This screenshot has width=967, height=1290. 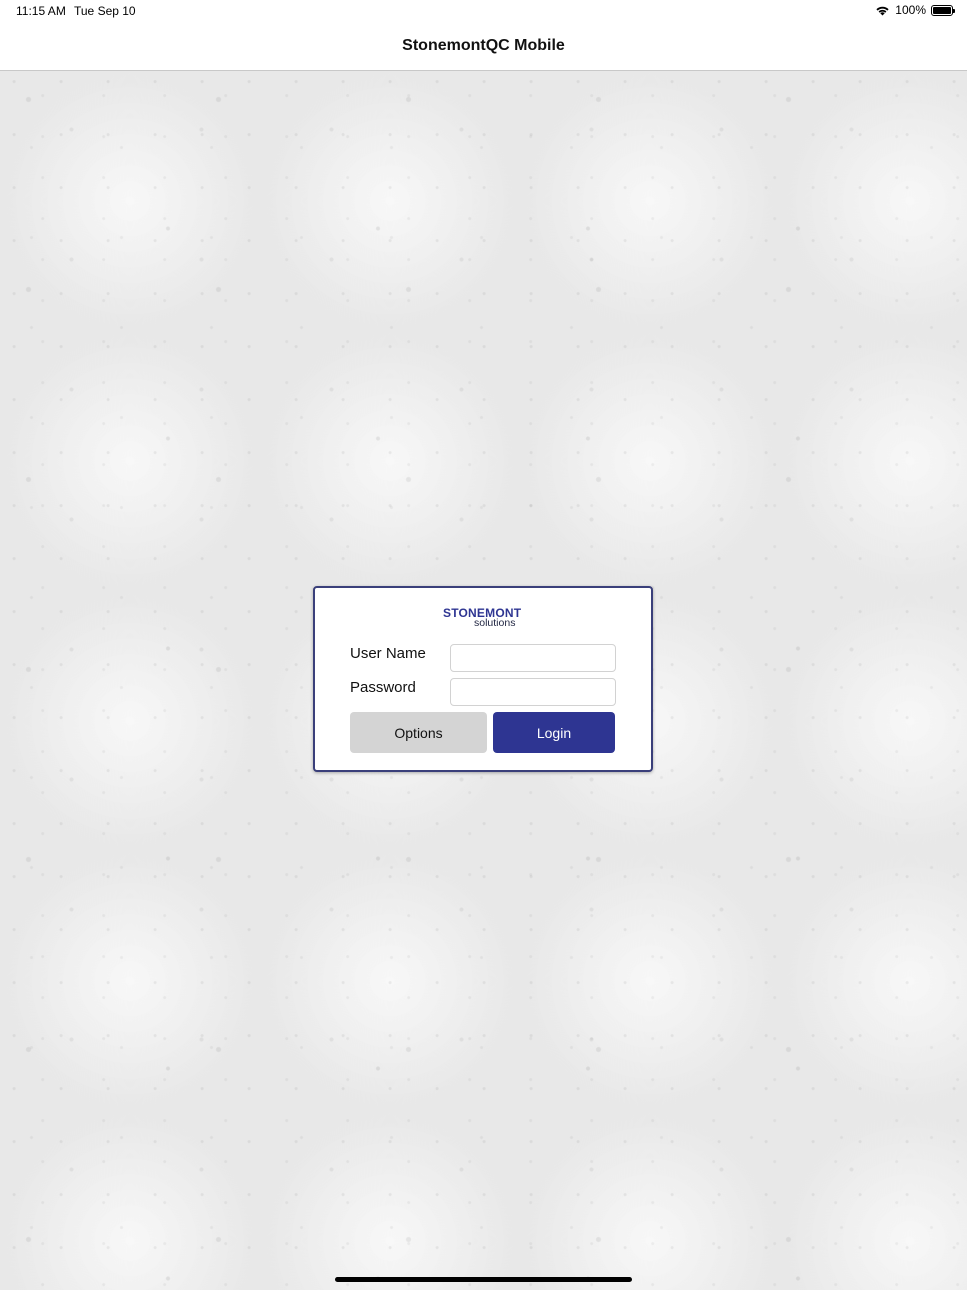 I want to click on navigation-bar: StonemontQC Mobile, so click(x=483, y=47).